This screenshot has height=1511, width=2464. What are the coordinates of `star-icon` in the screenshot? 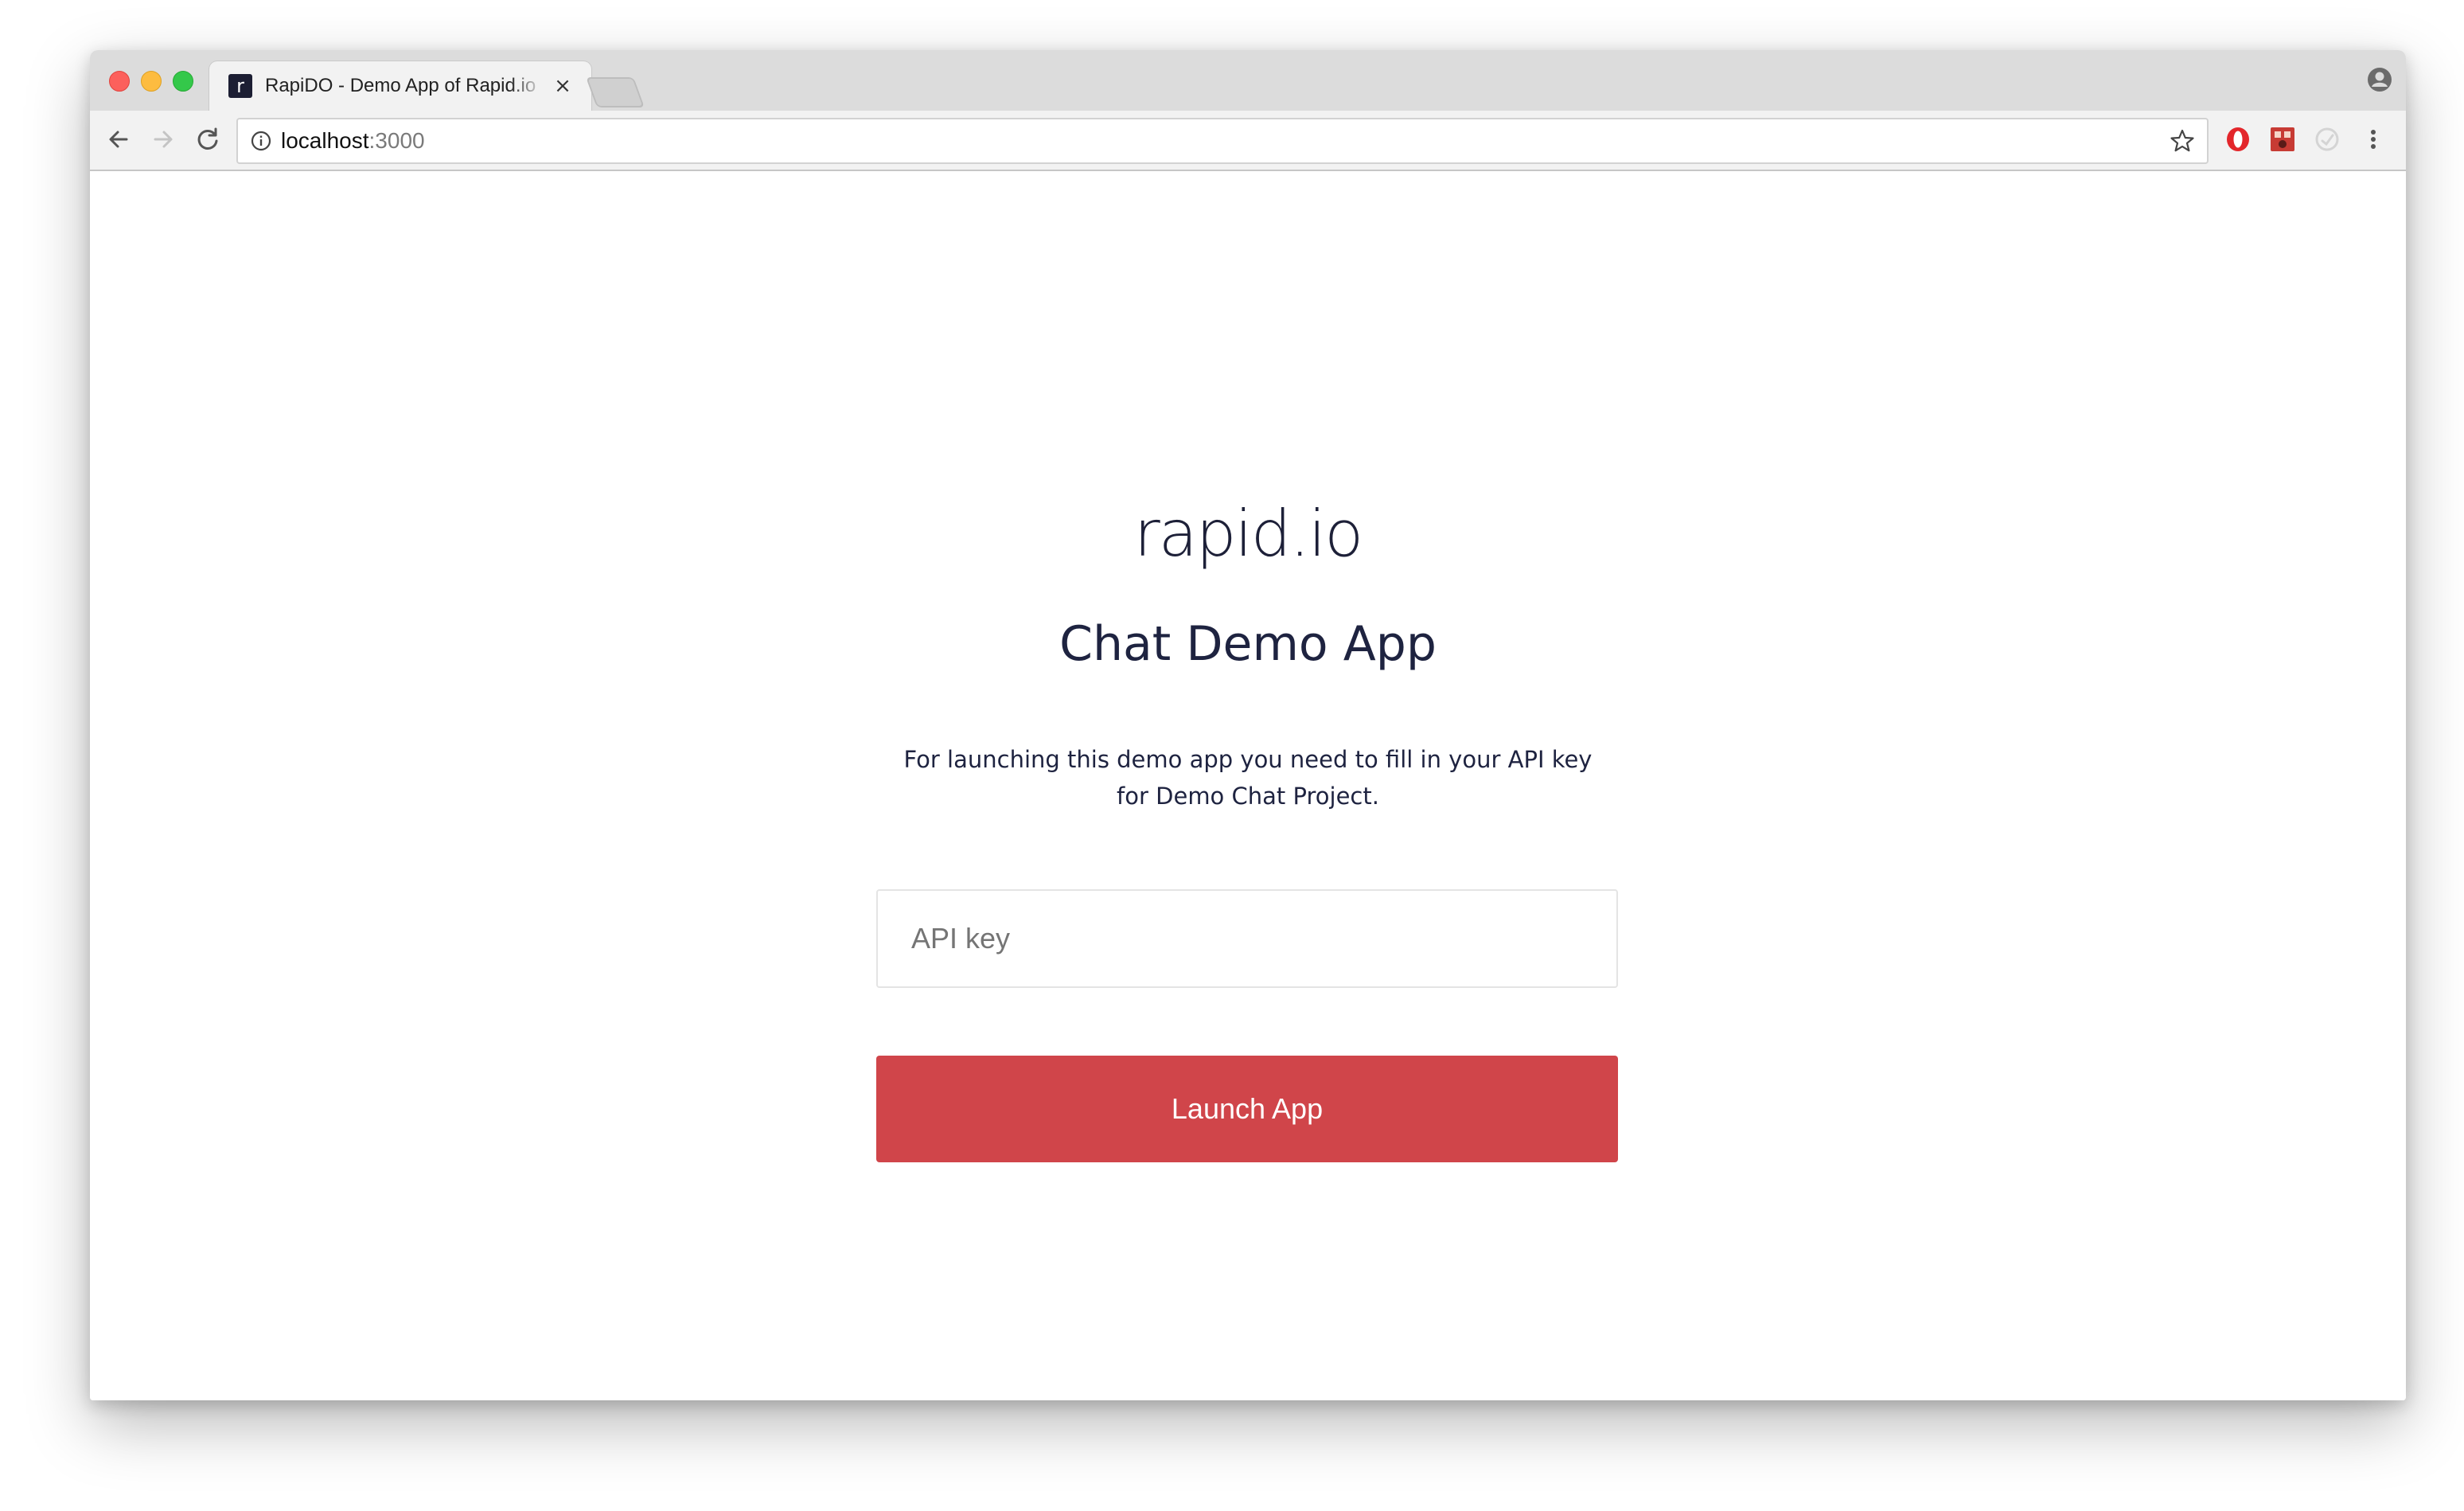 It's located at (2183, 141).